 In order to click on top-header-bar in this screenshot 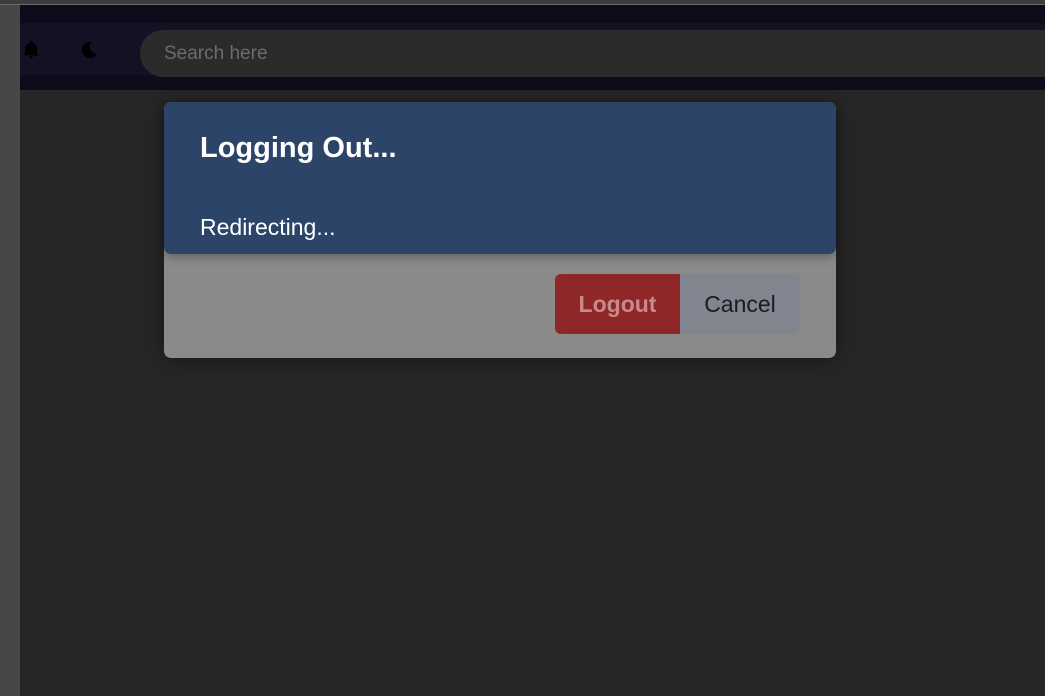, I will do `click(532, 47)`.